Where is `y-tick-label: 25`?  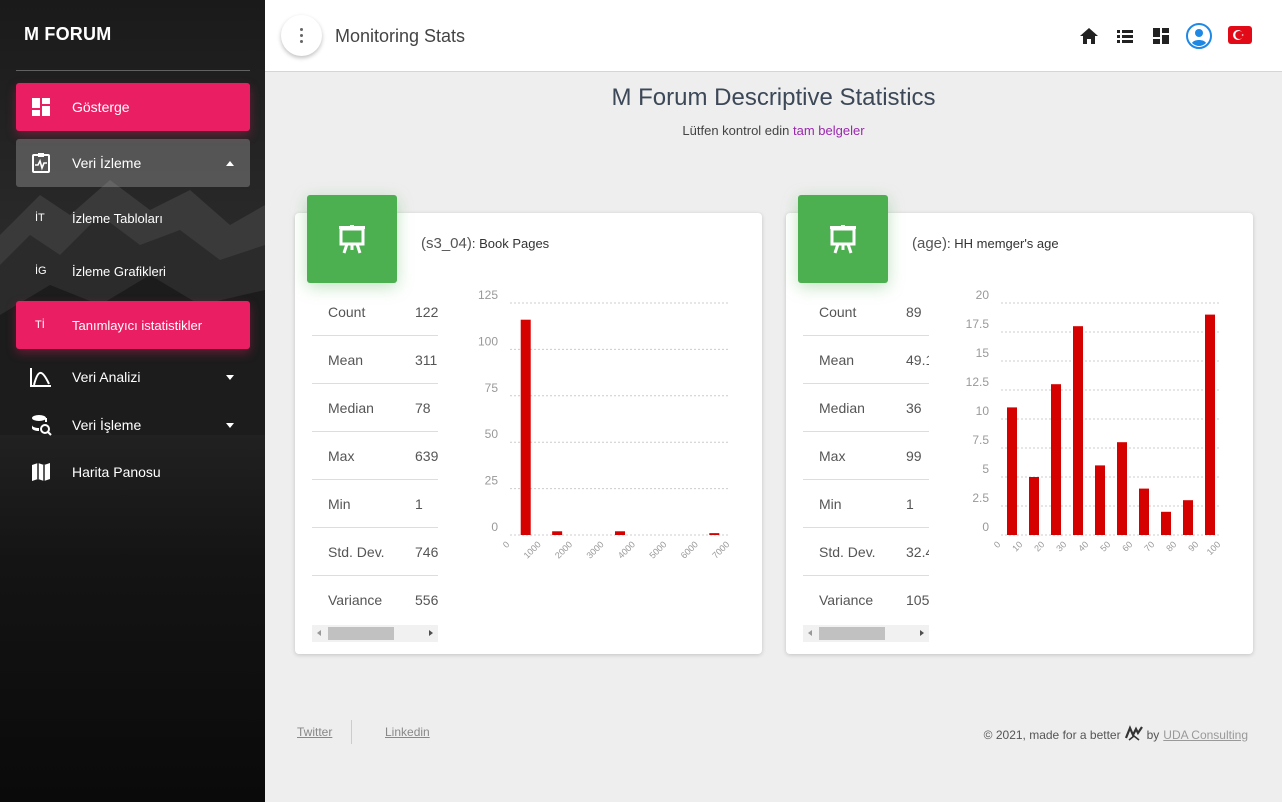
y-tick-label: 25 is located at coordinates (492, 481).